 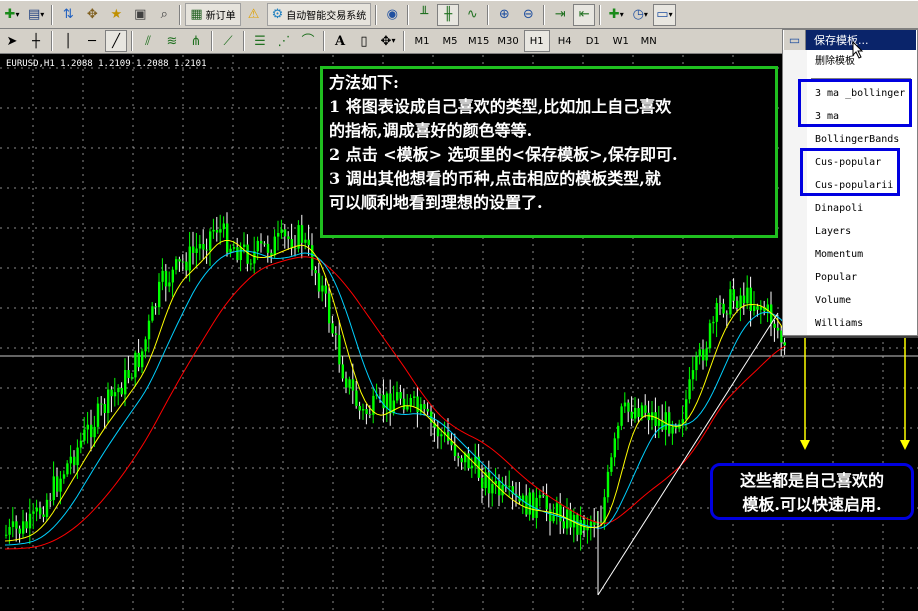 What do you see at coordinates (584, 14) in the screenshot?
I see `chart-shift-button: ⇤` at bounding box center [584, 14].